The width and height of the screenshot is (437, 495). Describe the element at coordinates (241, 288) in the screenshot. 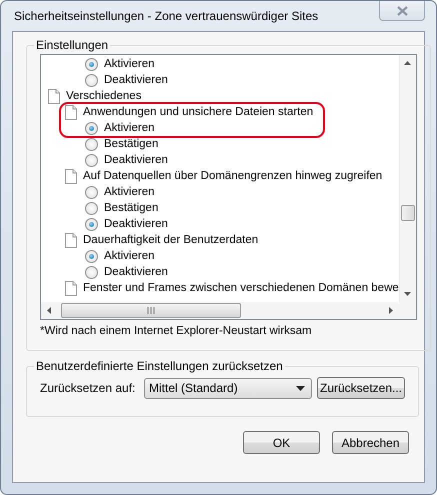

I see `setting-label: Fenster und Frames zwischen verschiedenen Domänen bewe` at that location.